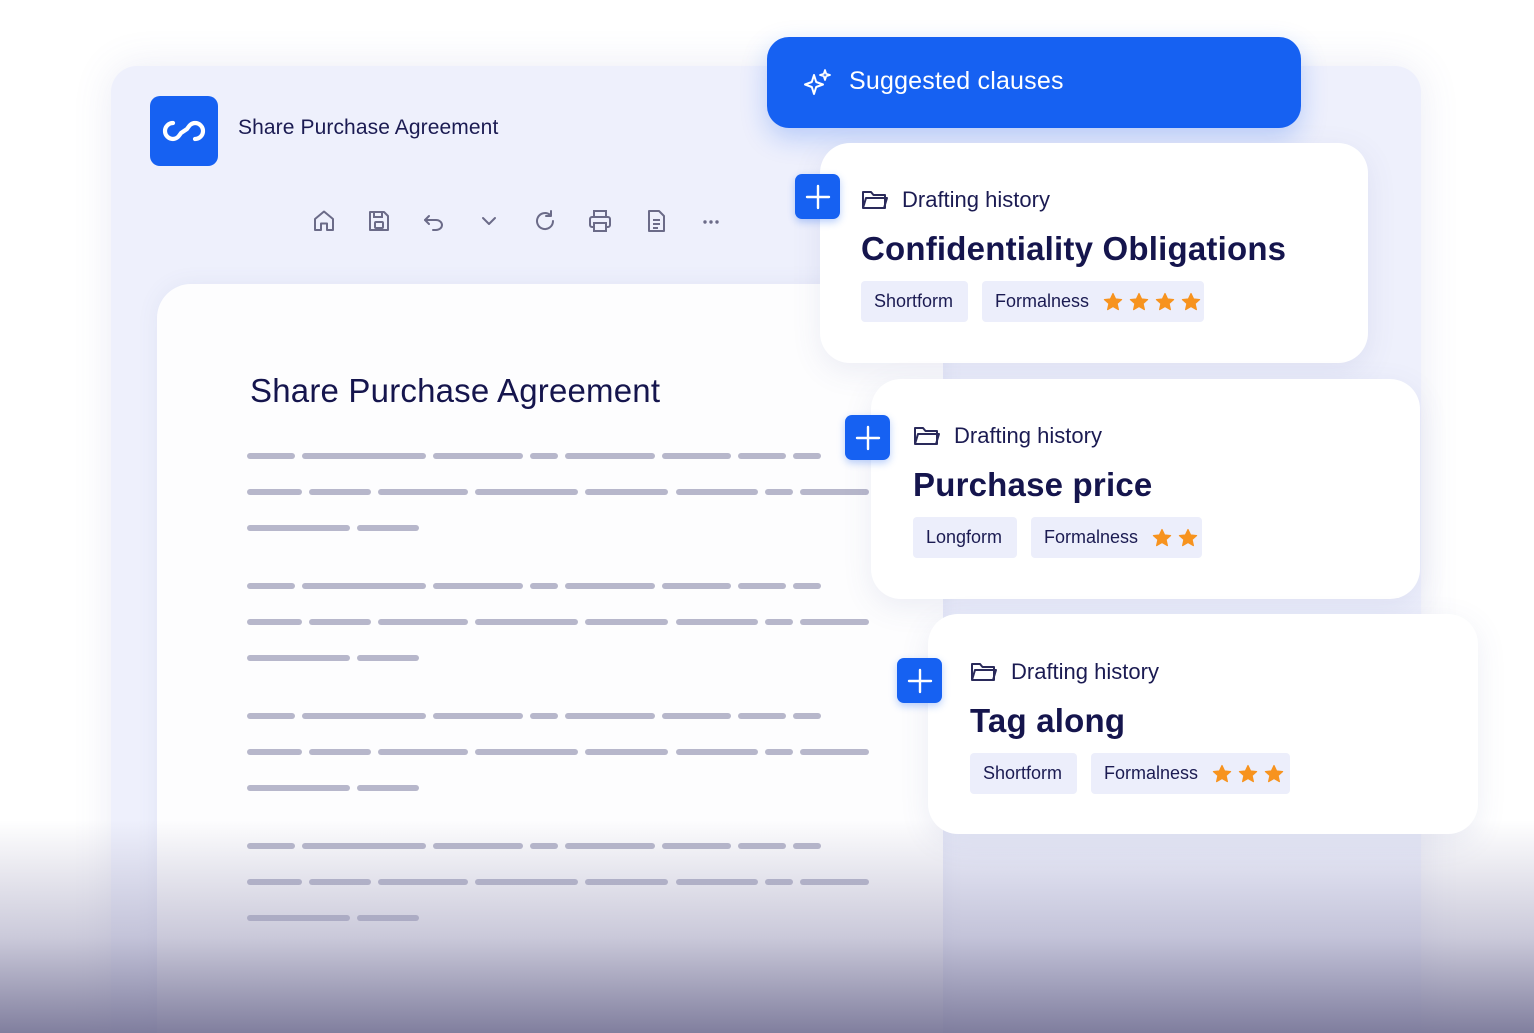 The width and height of the screenshot is (1534, 1033). Describe the element at coordinates (965, 537) in the screenshot. I see `length-tag: Longform` at that location.